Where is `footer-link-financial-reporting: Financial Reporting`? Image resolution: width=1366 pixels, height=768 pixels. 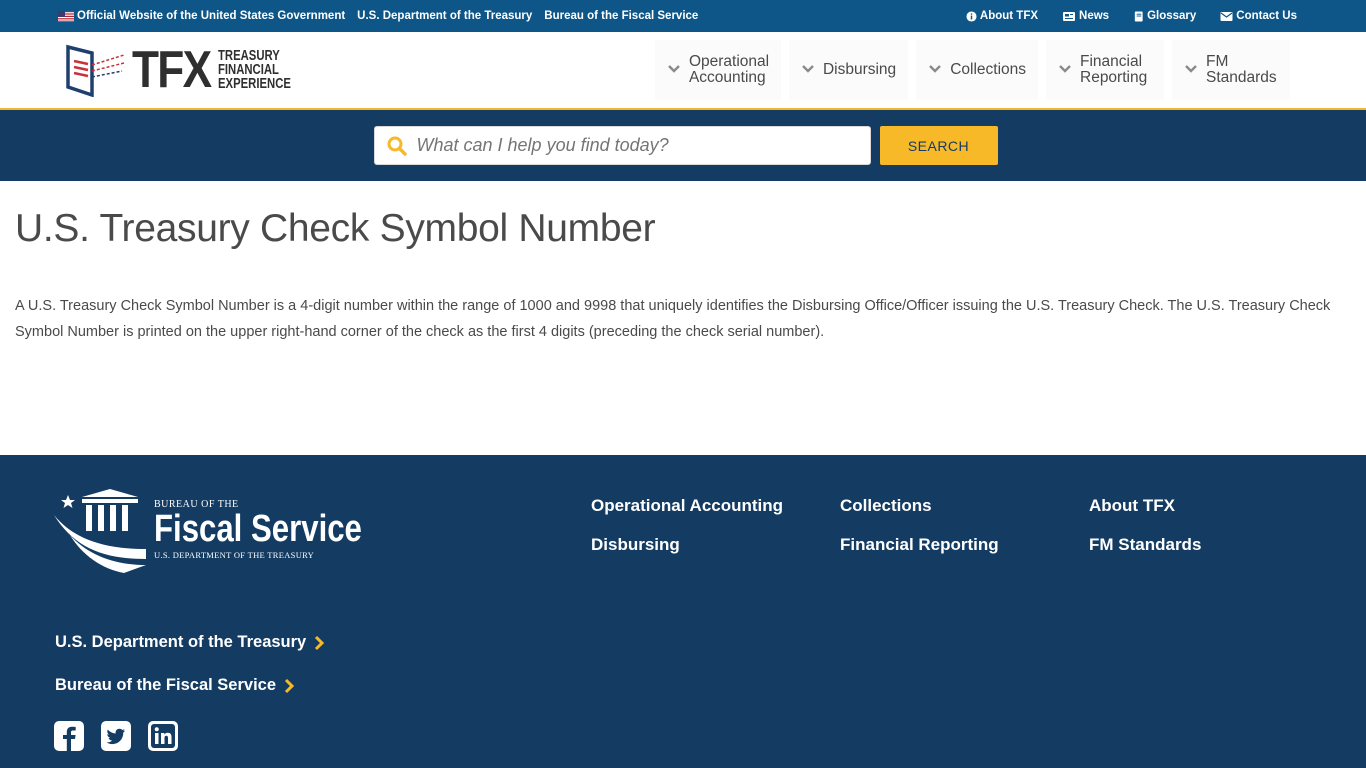 footer-link-financial-reporting: Financial Reporting is located at coordinates (964, 545).